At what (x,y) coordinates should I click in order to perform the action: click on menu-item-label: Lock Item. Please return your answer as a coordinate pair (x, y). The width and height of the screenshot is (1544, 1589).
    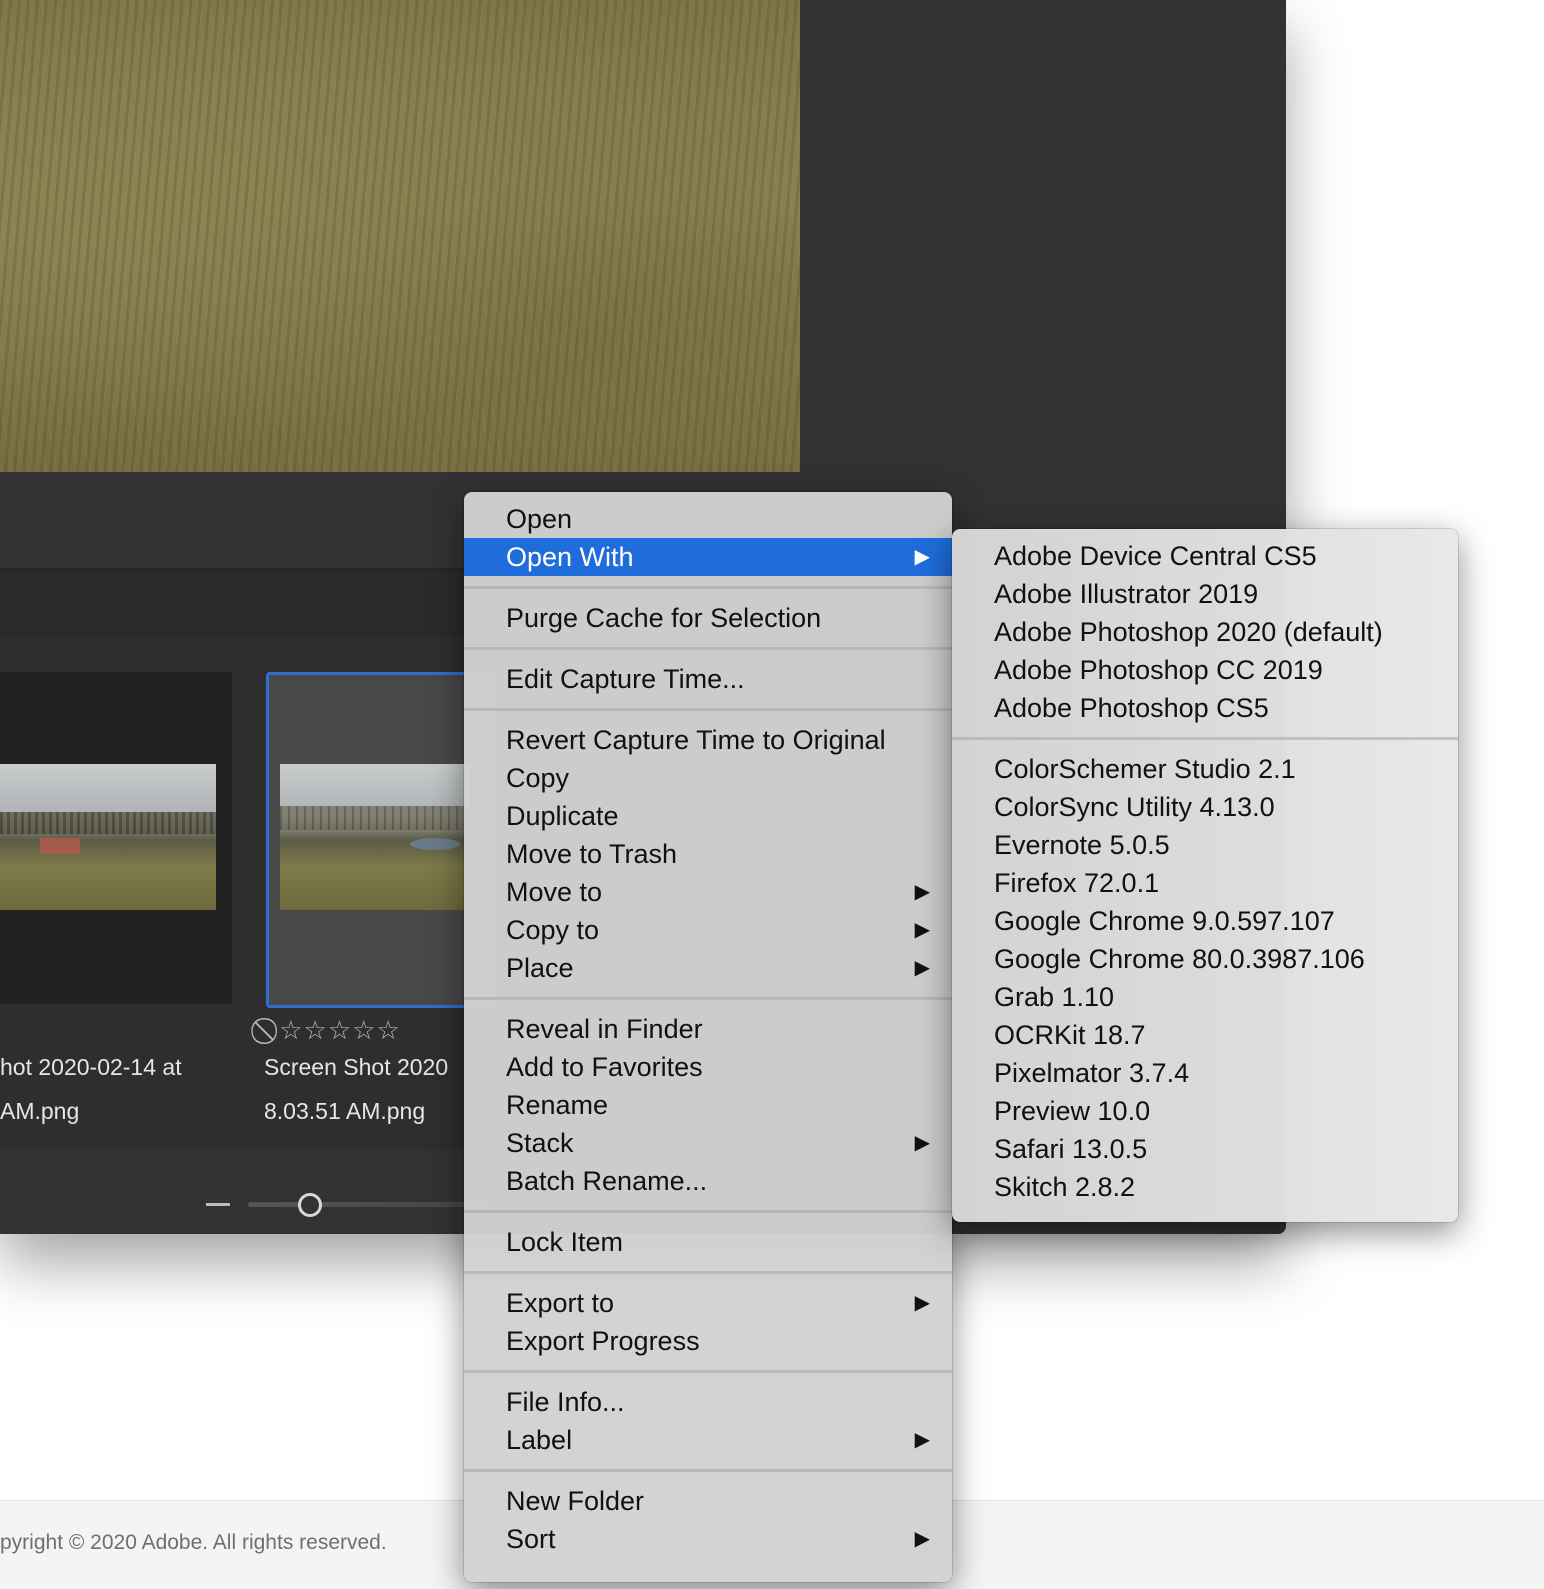
    Looking at the image, I should click on (565, 1242).